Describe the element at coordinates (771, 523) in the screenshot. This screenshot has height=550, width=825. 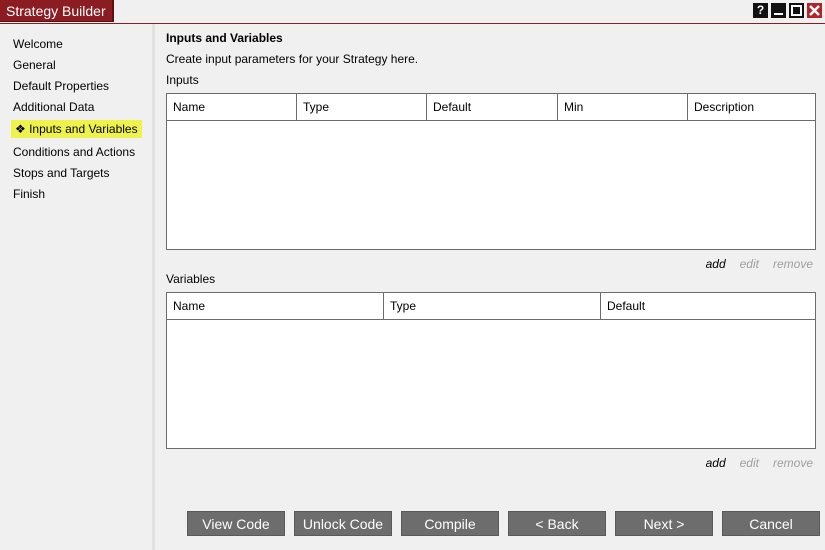
I see `cancel-button: Cancel` at that location.